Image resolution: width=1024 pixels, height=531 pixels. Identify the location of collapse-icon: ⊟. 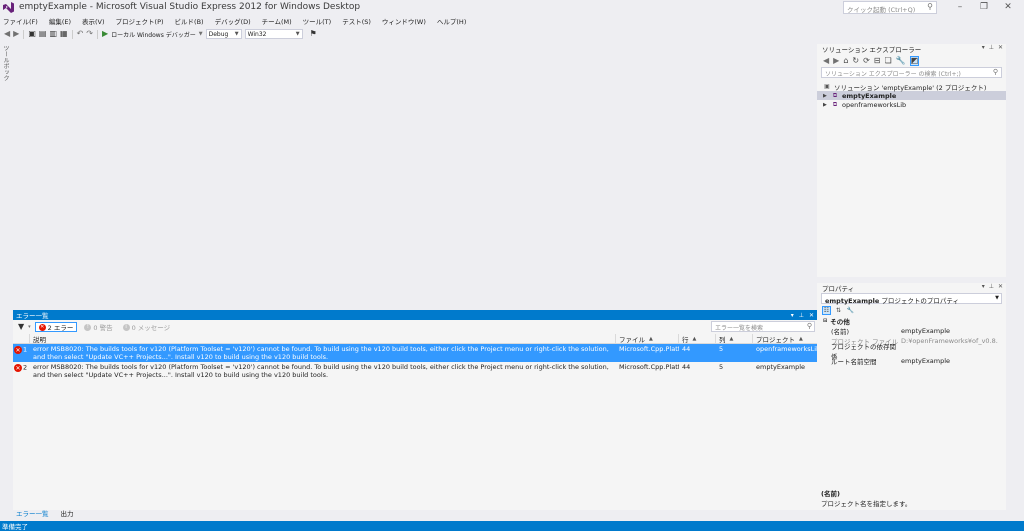
(825, 321).